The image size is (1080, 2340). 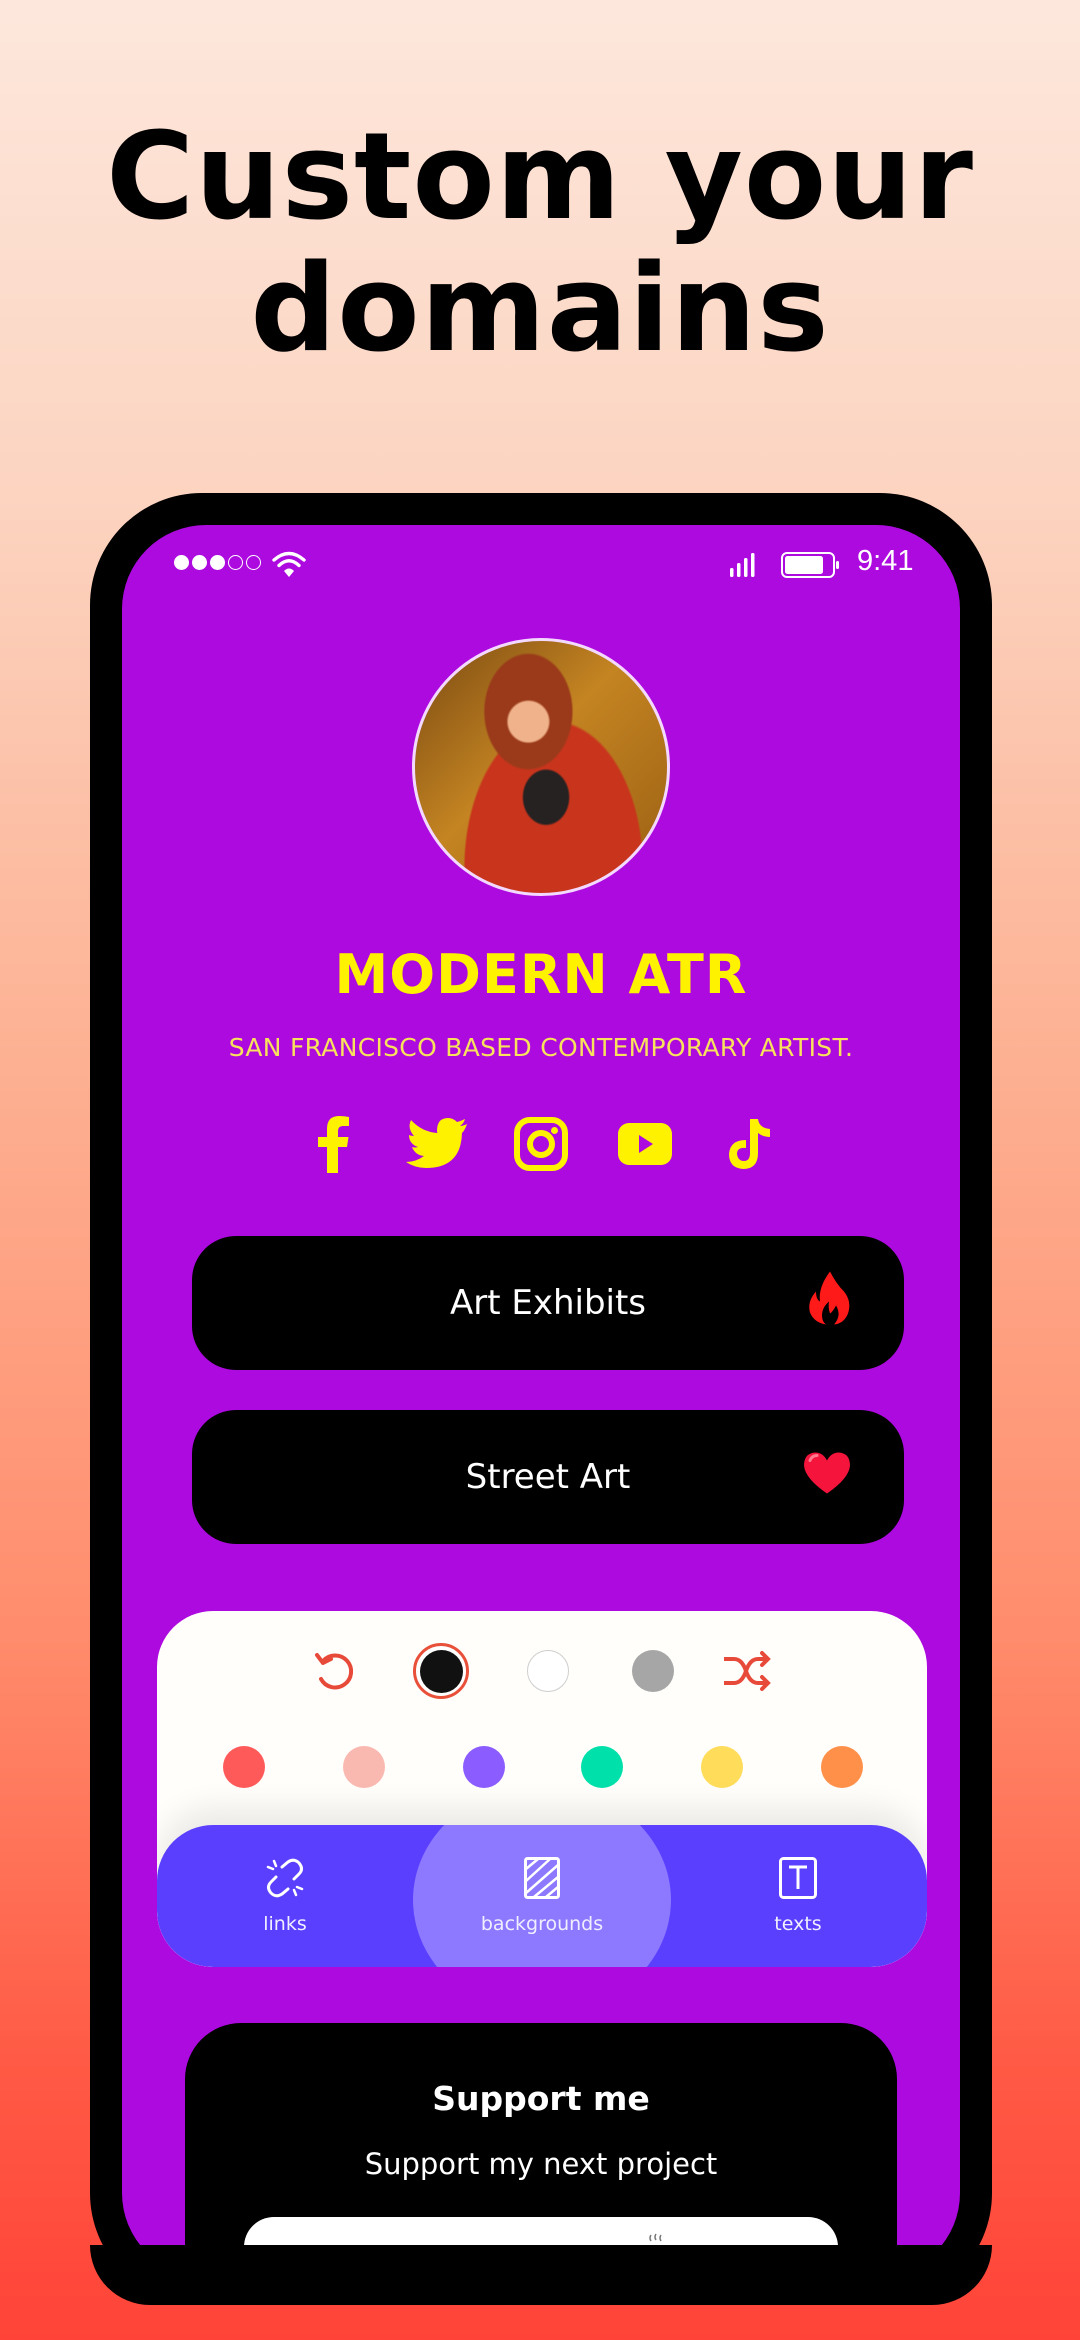 I want to click on tab-backgrounds: backgrounds, so click(x=542, y=1896).